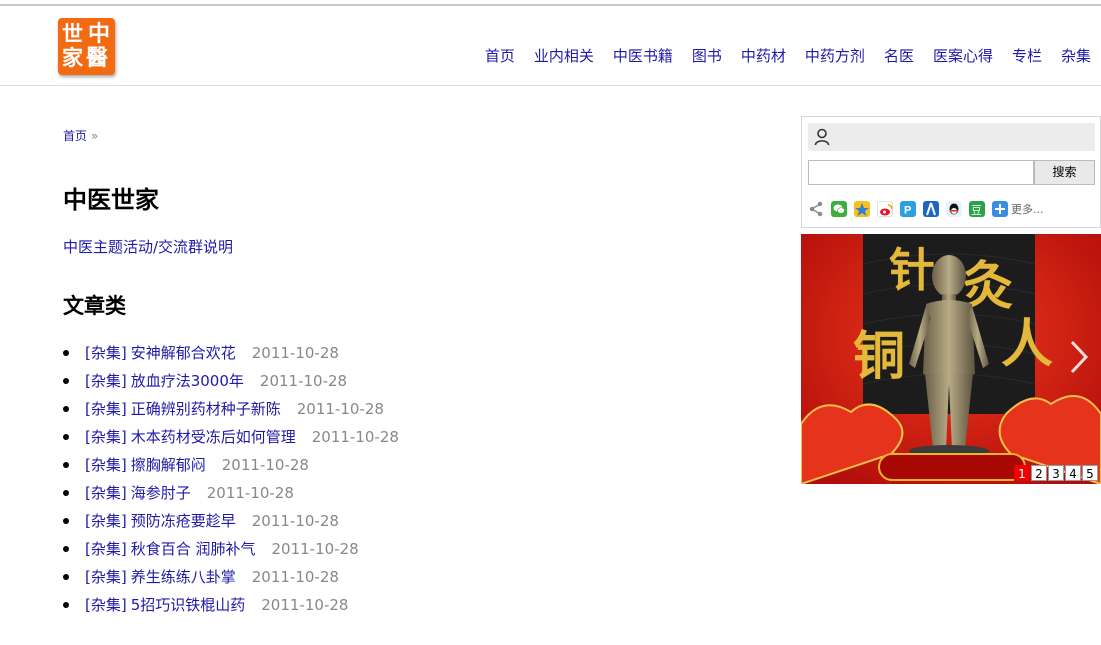 The image size is (1101, 645). What do you see at coordinates (193, 549) in the screenshot?
I see `article-title: 秋食百合 润肺补气` at bounding box center [193, 549].